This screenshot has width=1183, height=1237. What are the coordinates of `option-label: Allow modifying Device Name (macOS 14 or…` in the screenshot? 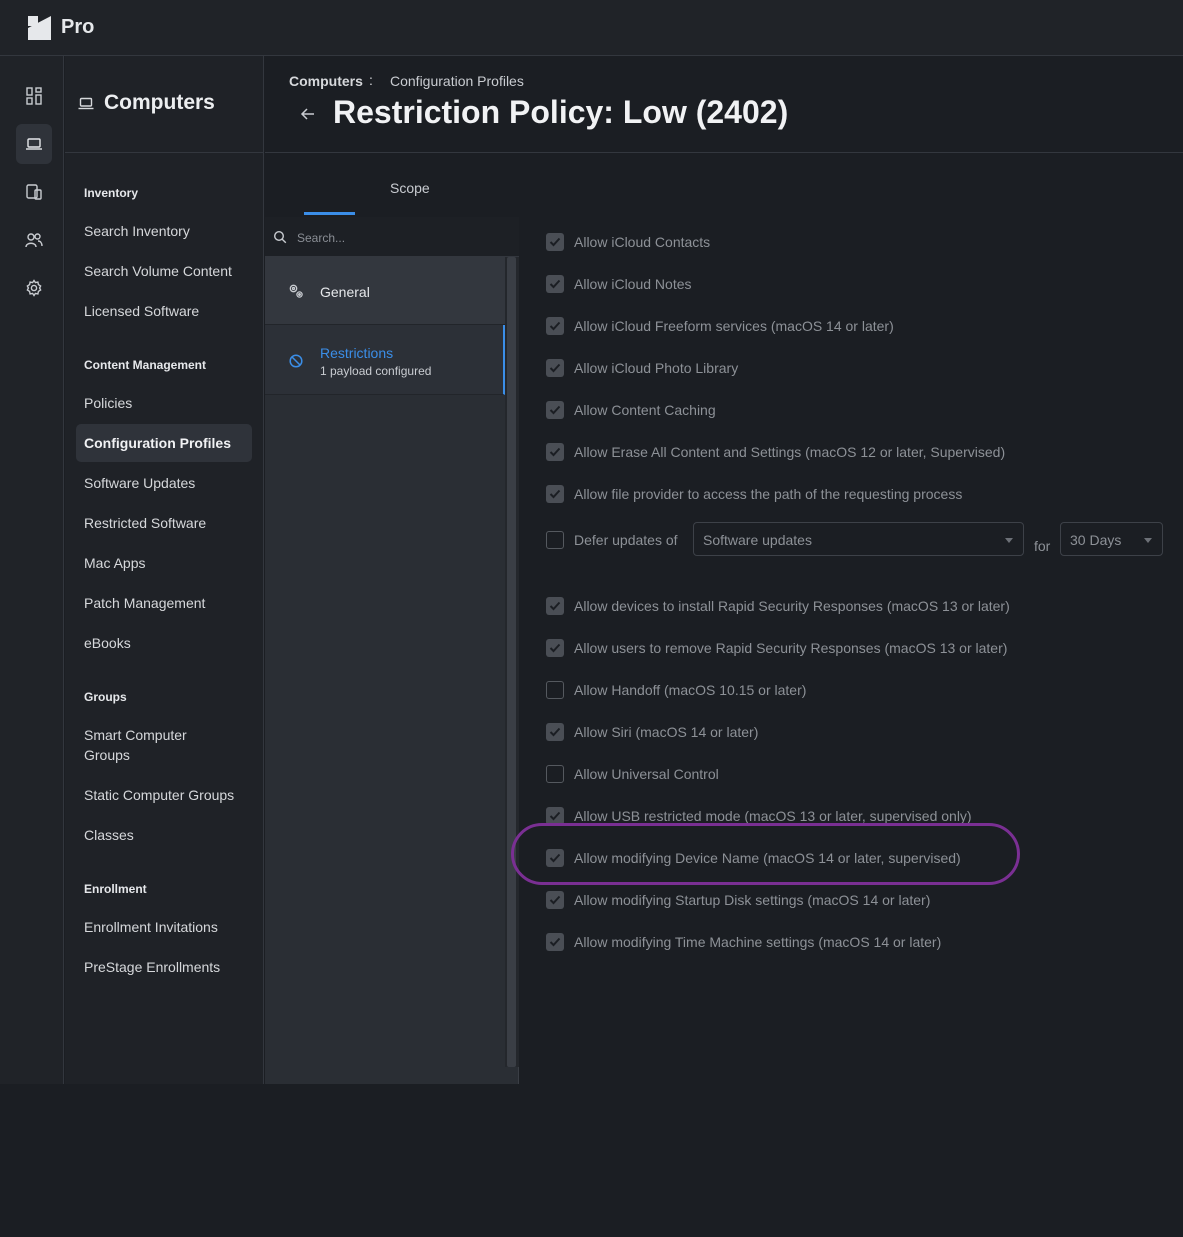 It's located at (767, 858).